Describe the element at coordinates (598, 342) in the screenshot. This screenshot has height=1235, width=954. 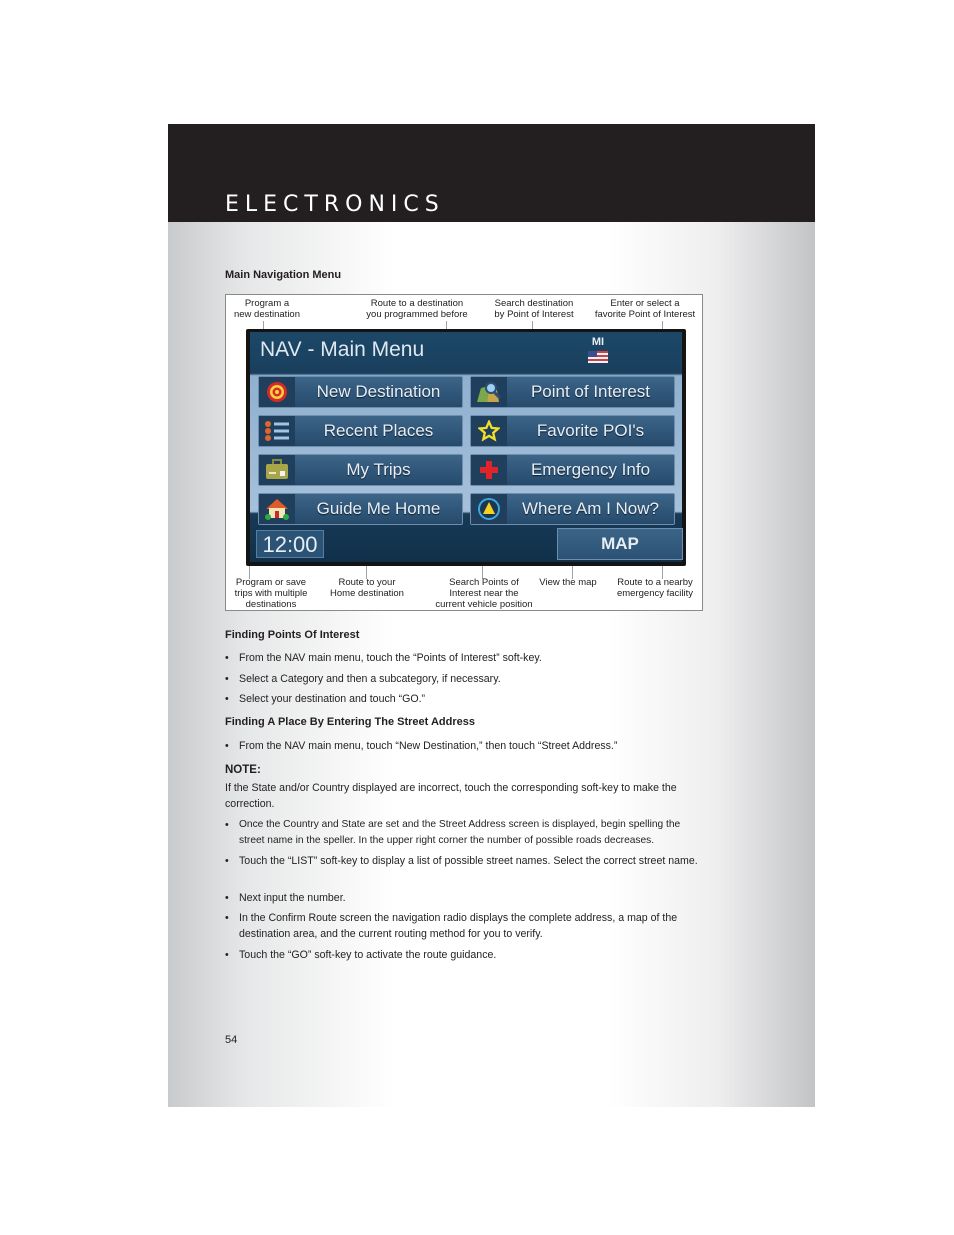
I see `state-indicator: MI` at that location.